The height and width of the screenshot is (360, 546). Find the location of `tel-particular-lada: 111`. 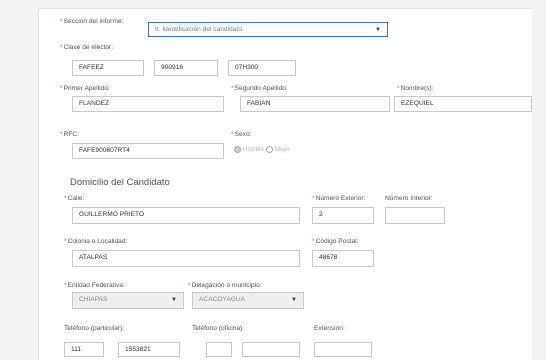

tel-particular-lada: 111 is located at coordinates (84, 349).